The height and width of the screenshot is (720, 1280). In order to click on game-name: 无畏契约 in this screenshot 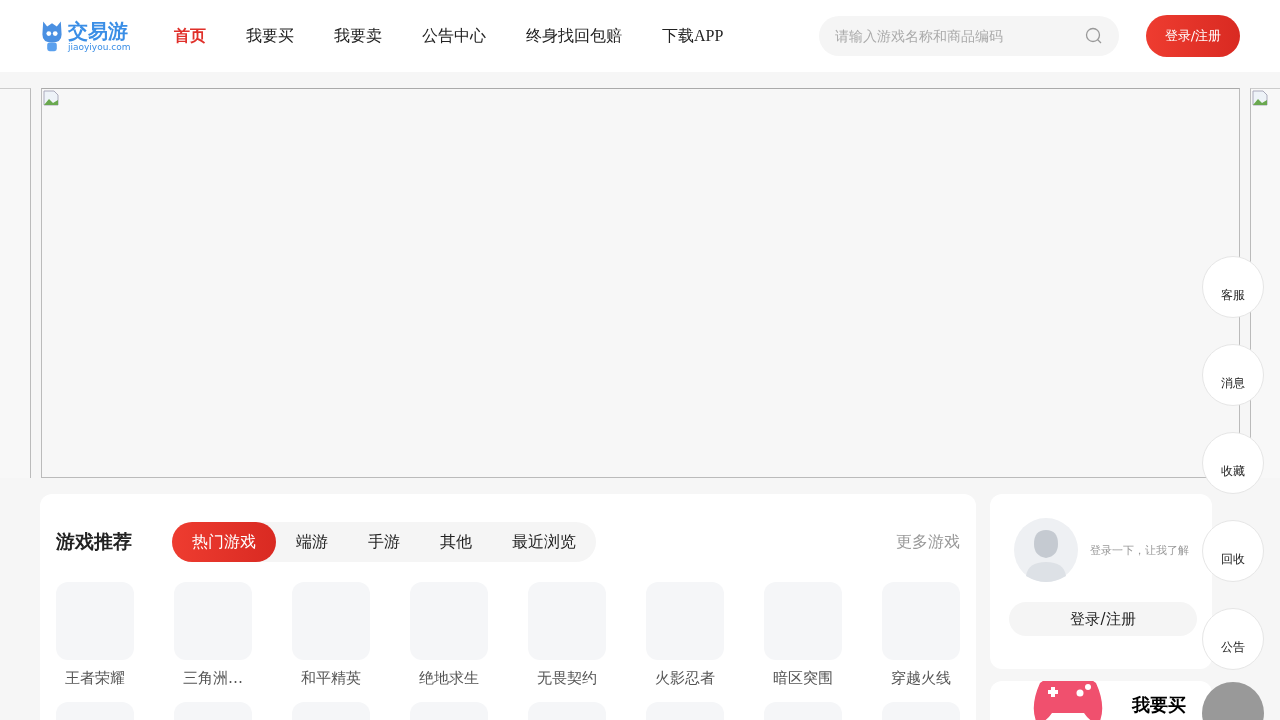, I will do `click(567, 678)`.